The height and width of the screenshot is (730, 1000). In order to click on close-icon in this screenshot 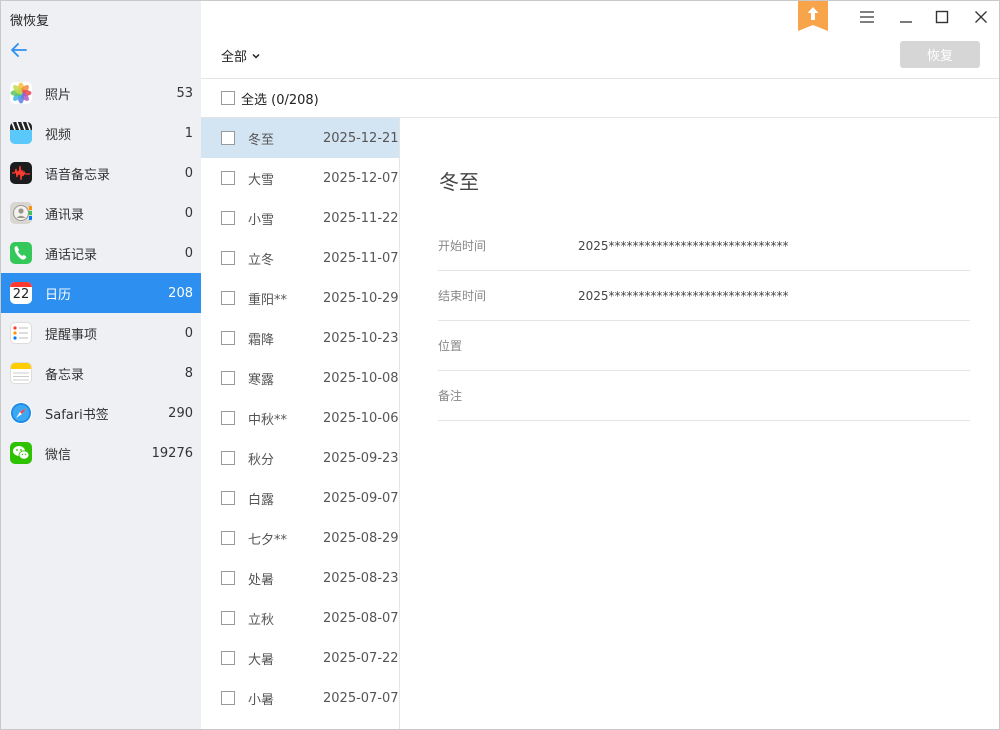, I will do `click(981, 17)`.